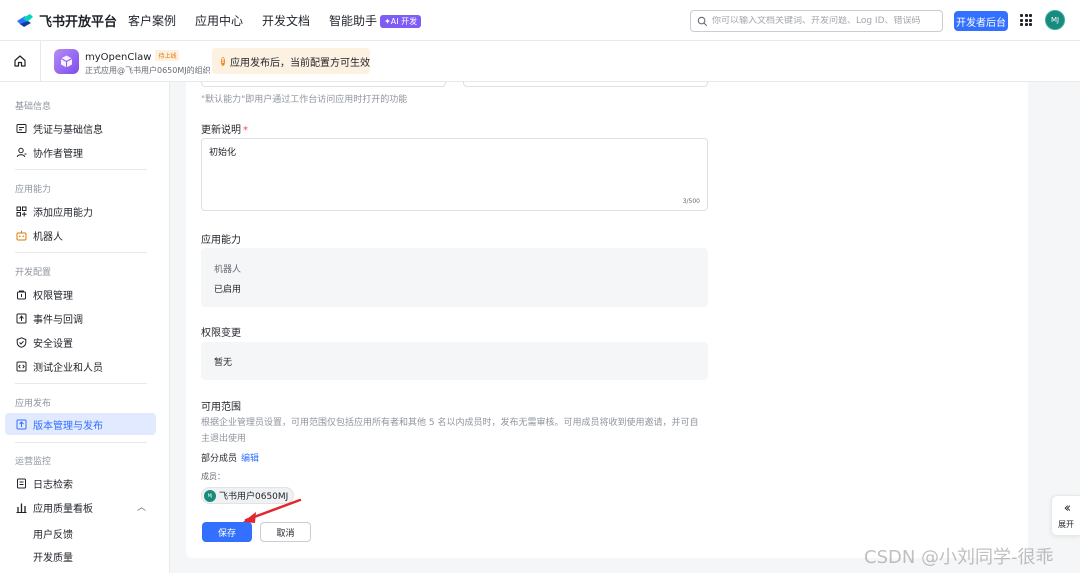 The height and width of the screenshot is (573, 1080). I want to click on permission-change-value: 暂无, so click(223, 363).